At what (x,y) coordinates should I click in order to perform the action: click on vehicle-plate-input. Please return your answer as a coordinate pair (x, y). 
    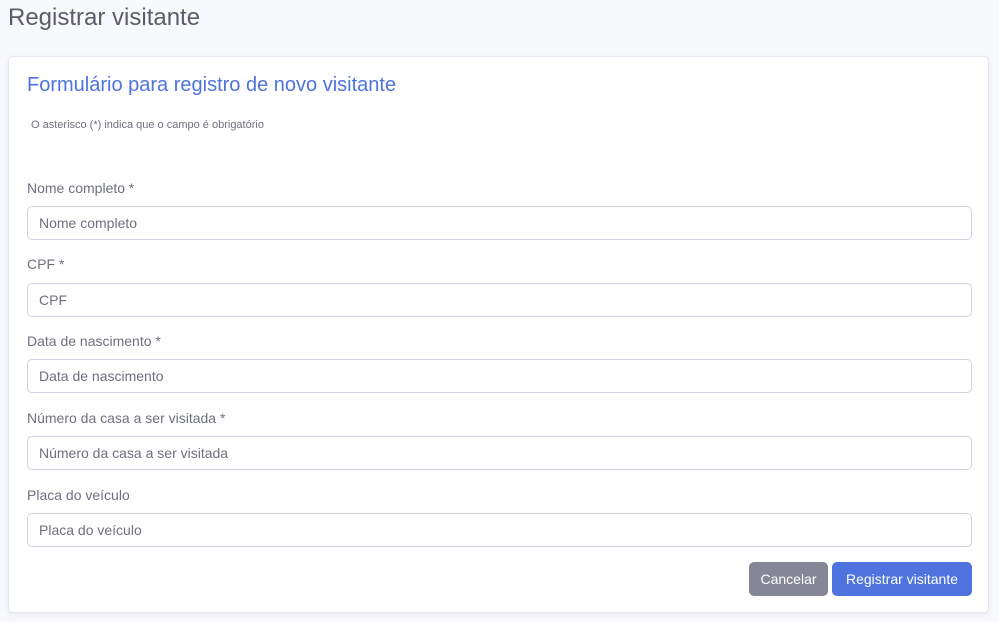
    Looking at the image, I should click on (499, 530).